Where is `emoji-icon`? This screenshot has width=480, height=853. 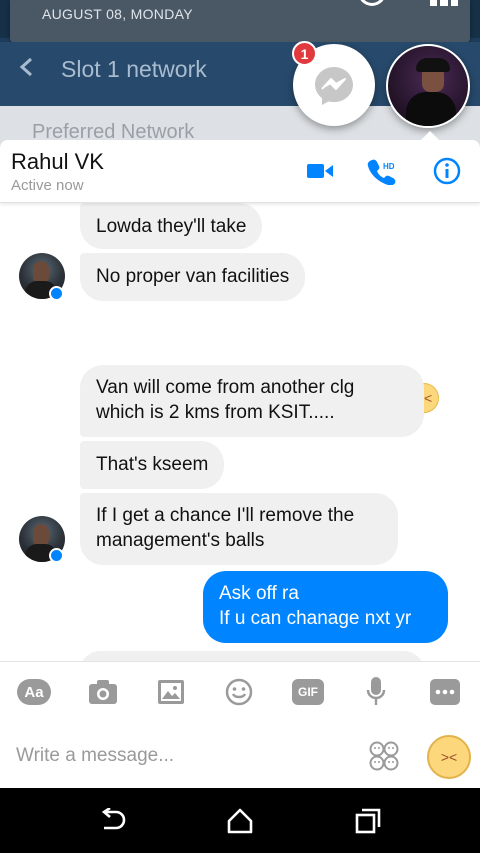
emoji-icon is located at coordinates (239, 692).